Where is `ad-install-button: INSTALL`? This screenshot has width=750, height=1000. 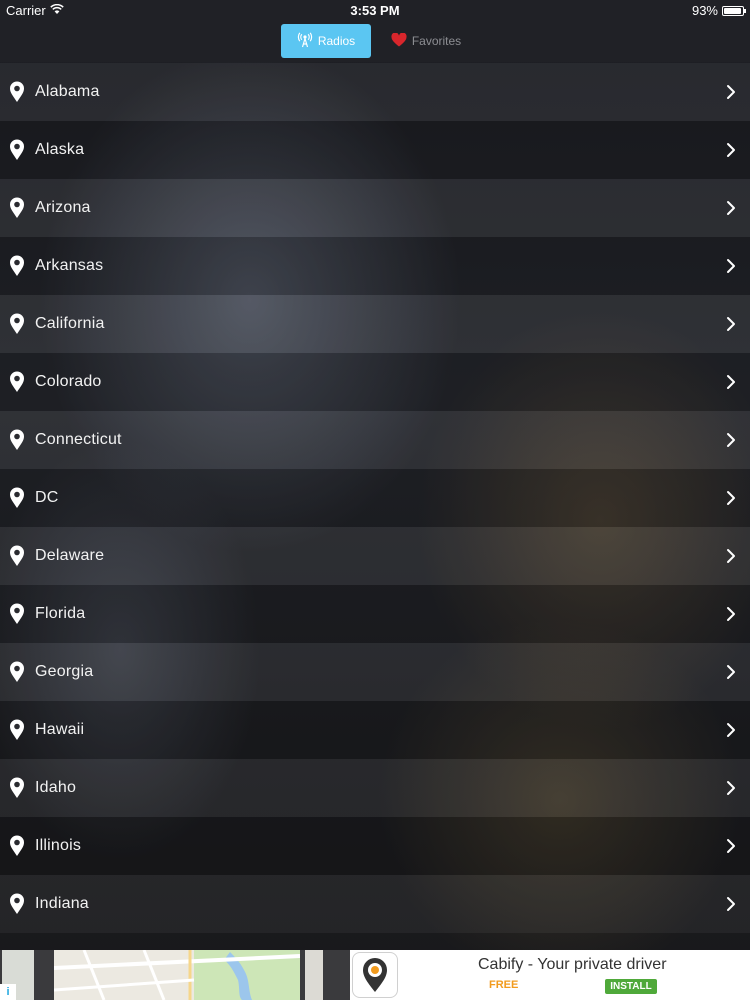 ad-install-button: INSTALL is located at coordinates (631, 986).